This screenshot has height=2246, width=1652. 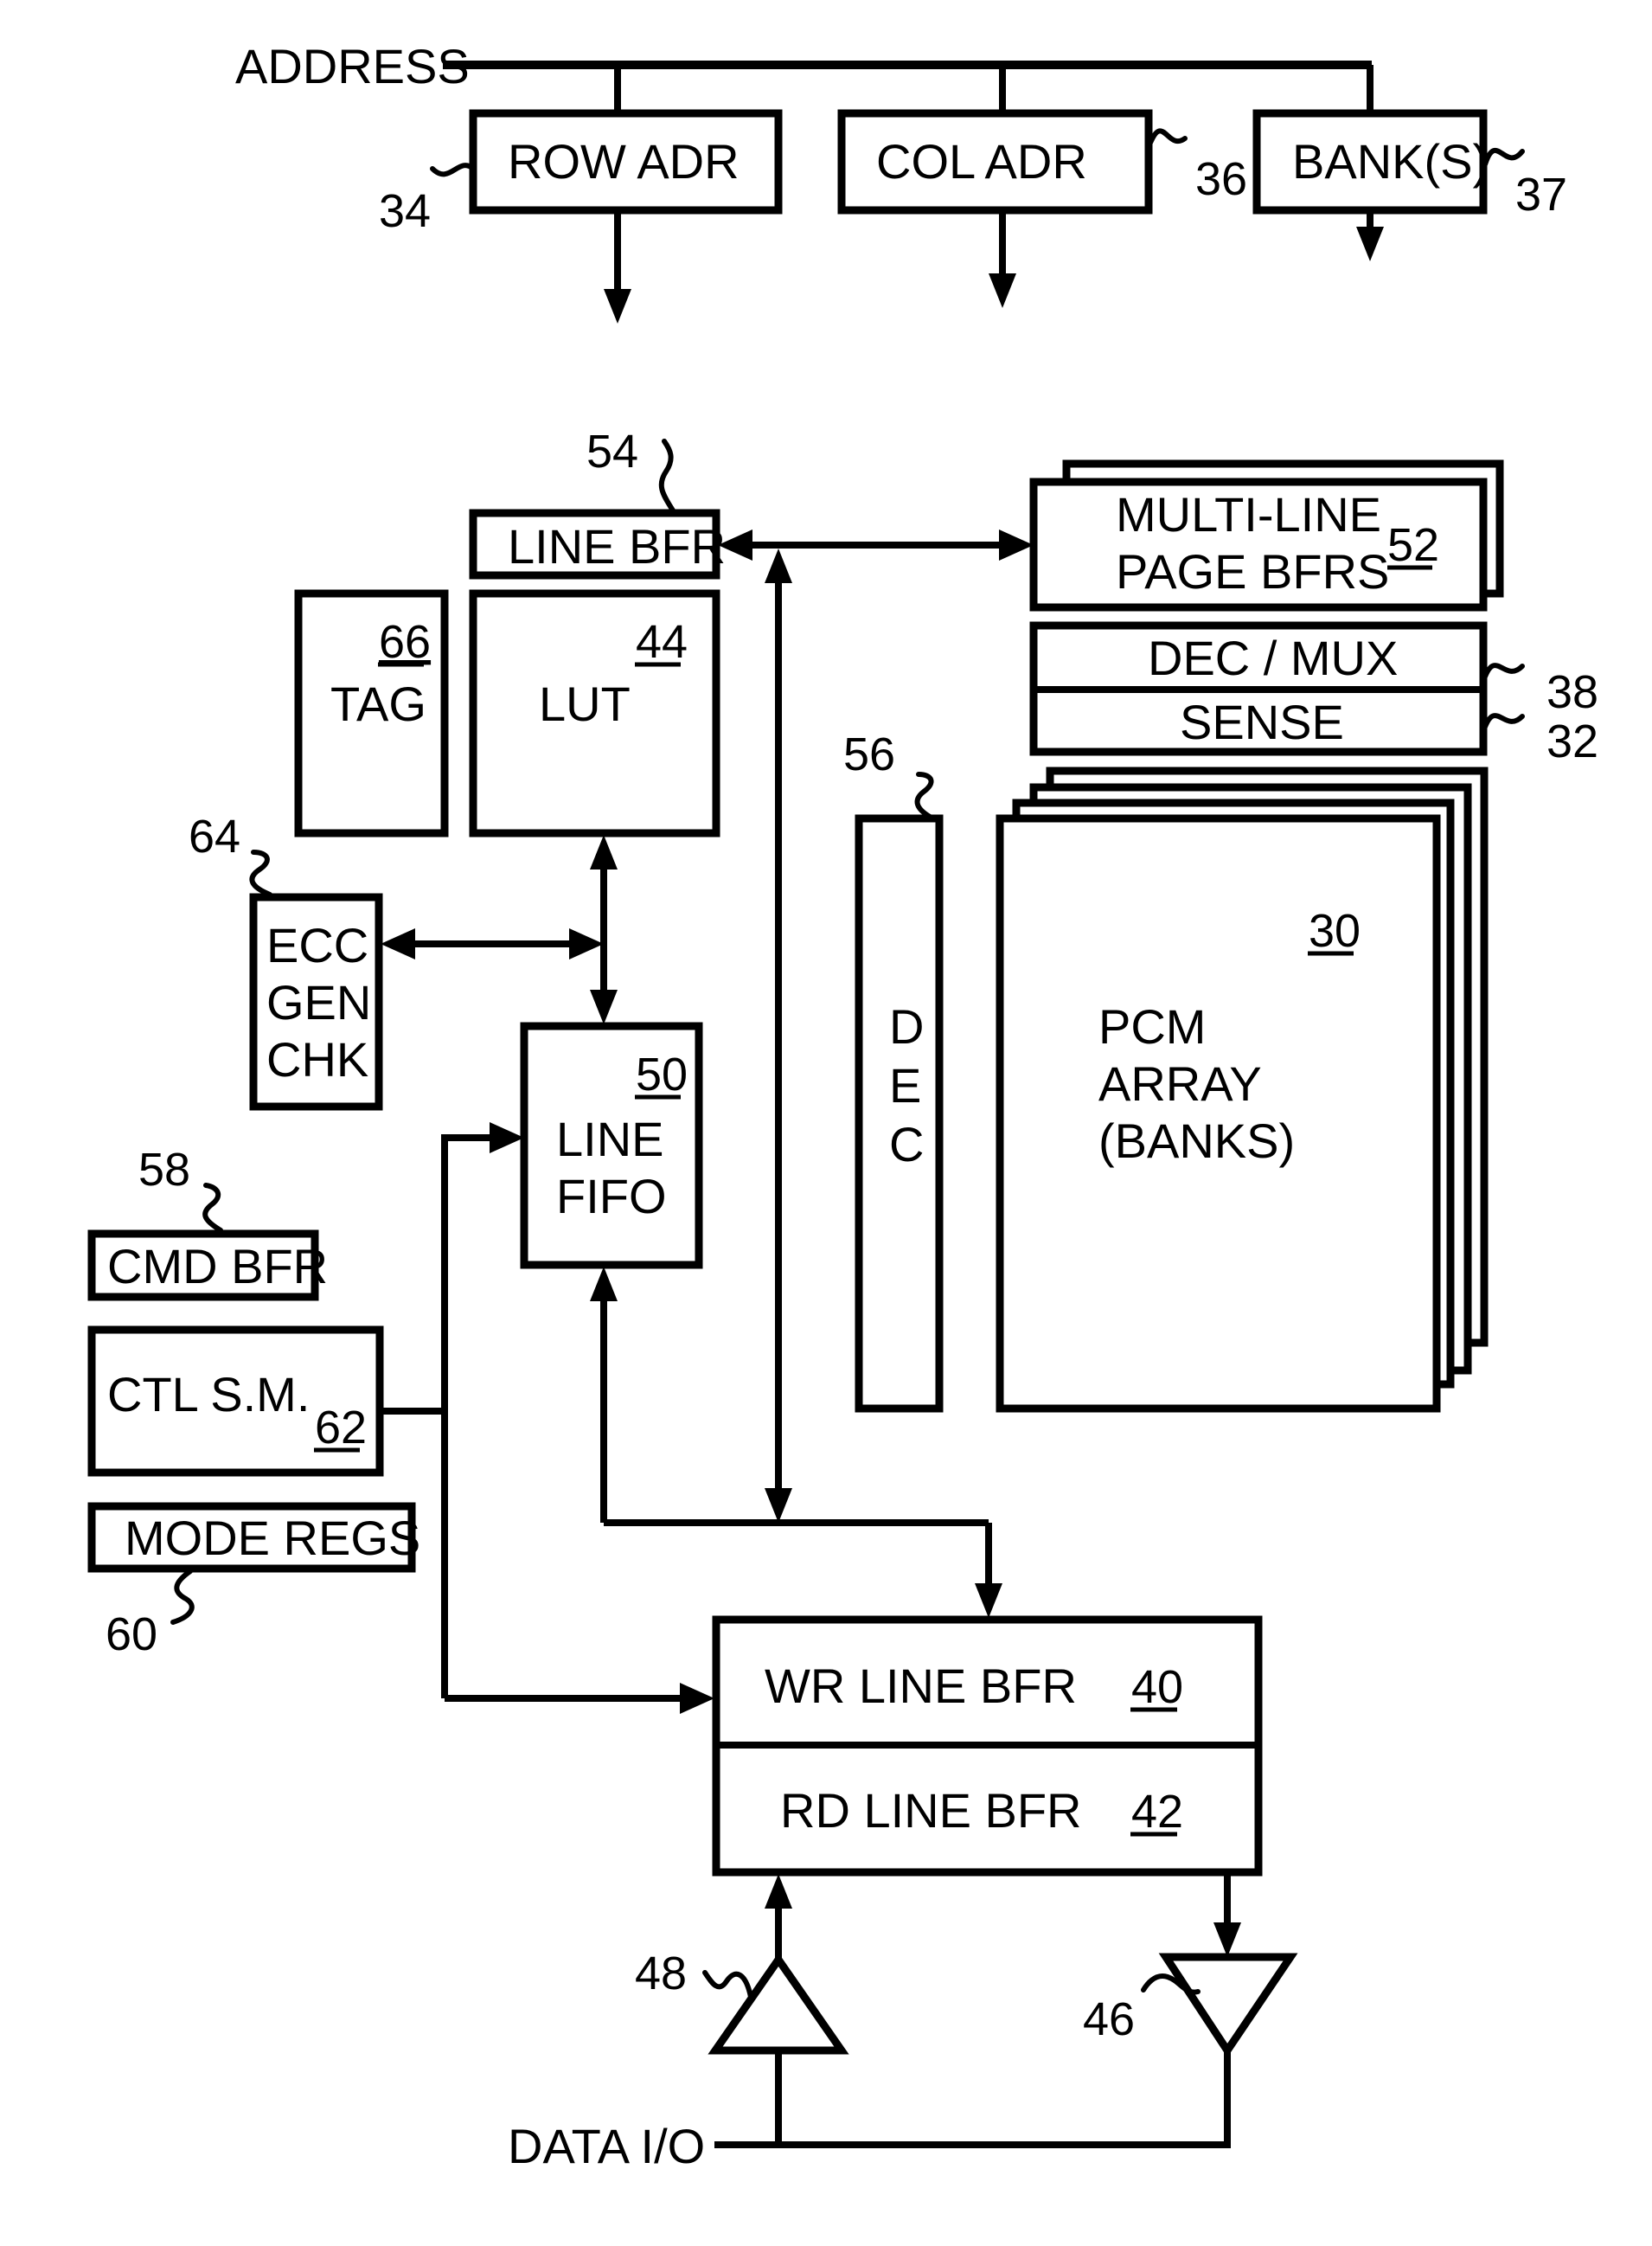 What do you see at coordinates (1370, 244) in the screenshot?
I see `banks-output-arrow` at bounding box center [1370, 244].